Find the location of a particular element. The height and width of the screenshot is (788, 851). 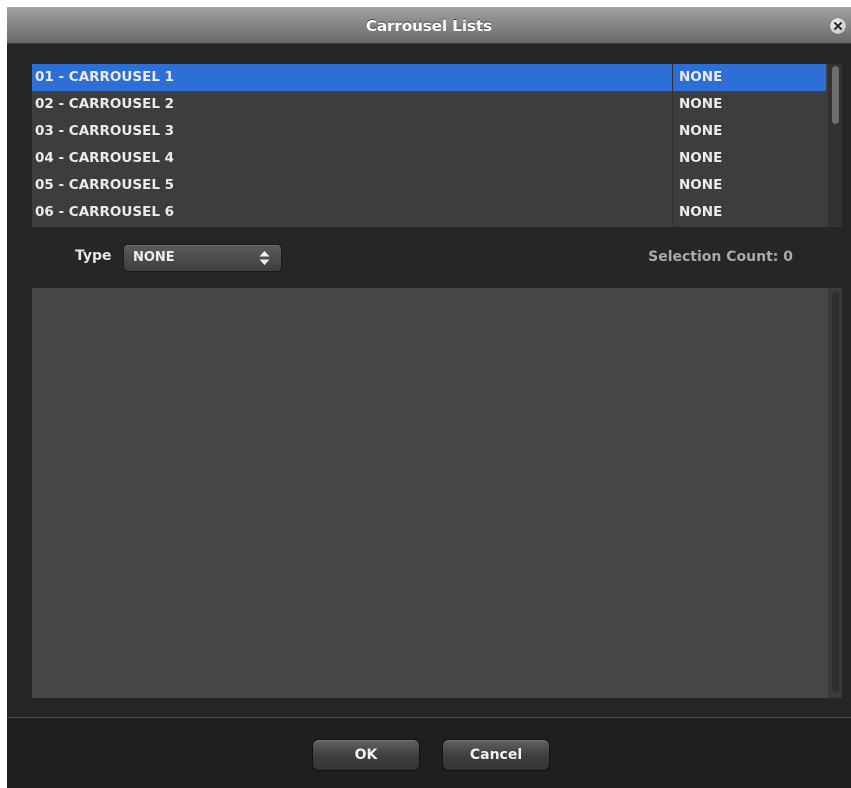

close-icon is located at coordinates (838, 26).